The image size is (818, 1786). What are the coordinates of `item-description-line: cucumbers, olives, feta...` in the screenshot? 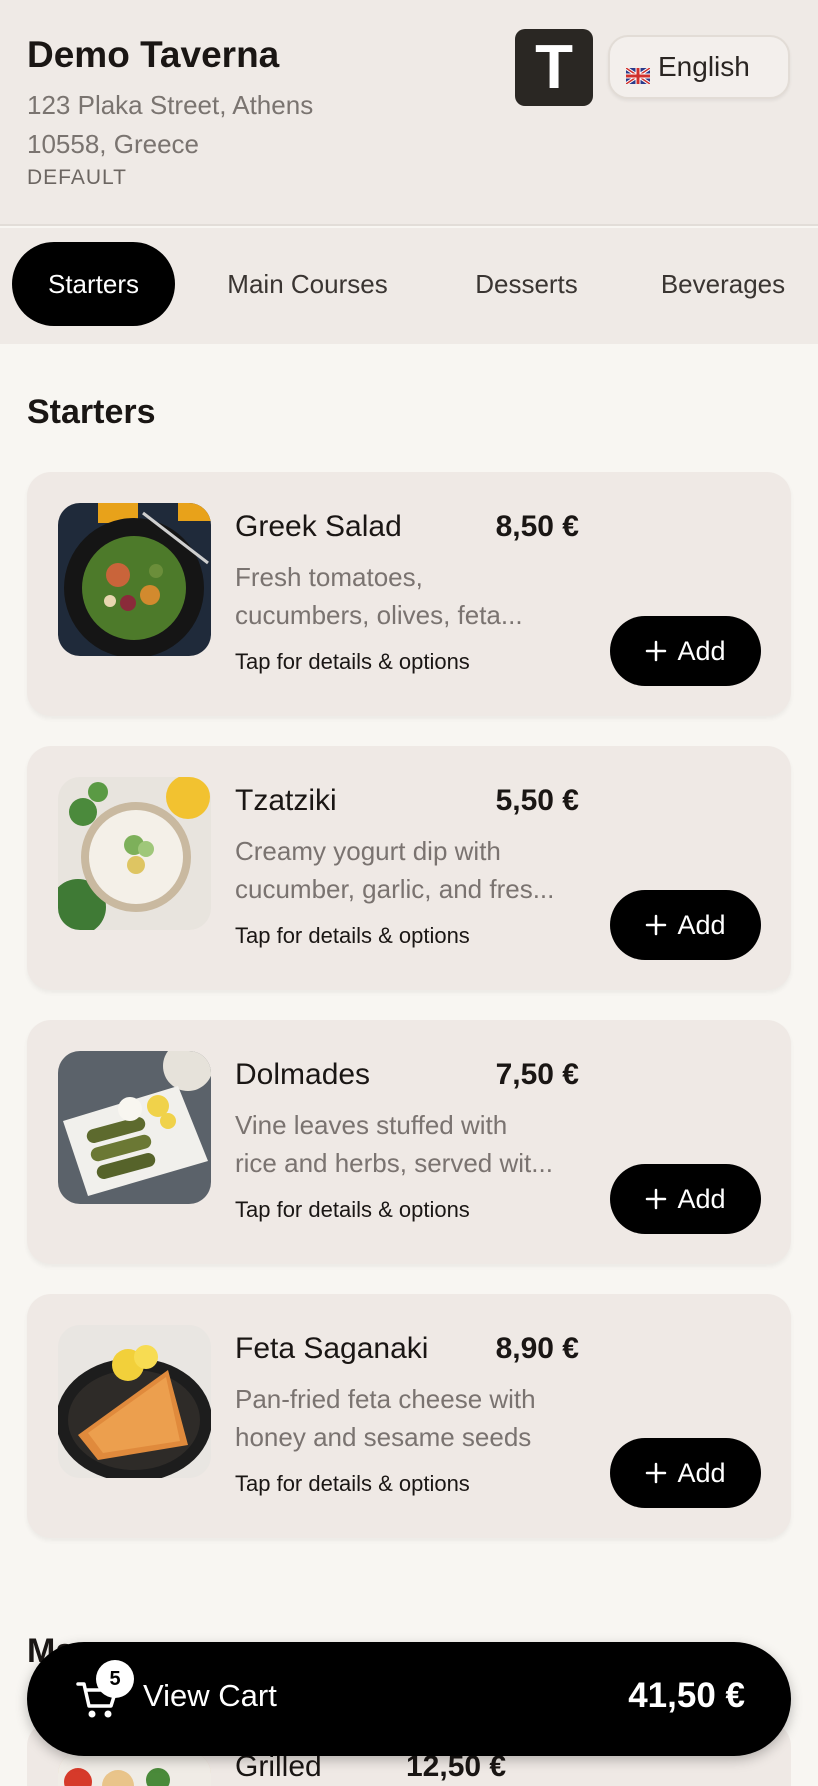 It's located at (379, 615).